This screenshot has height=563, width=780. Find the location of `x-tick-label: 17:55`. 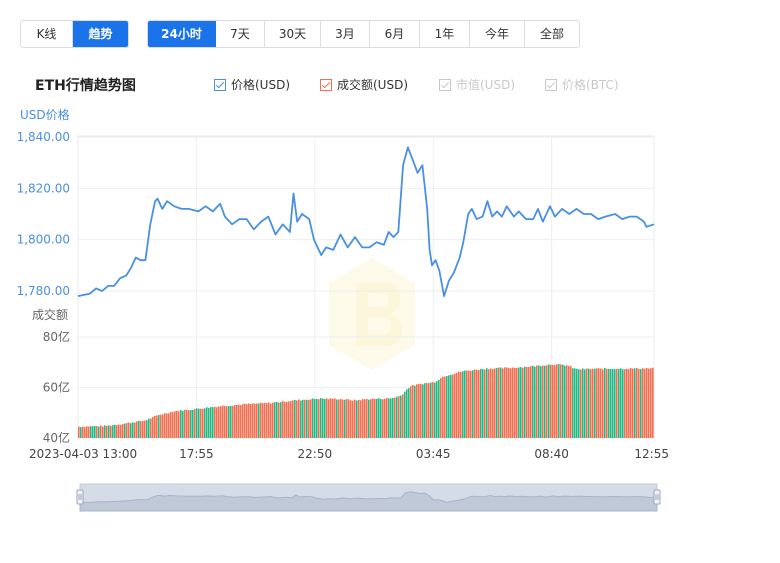

x-tick-label: 17:55 is located at coordinates (196, 454).